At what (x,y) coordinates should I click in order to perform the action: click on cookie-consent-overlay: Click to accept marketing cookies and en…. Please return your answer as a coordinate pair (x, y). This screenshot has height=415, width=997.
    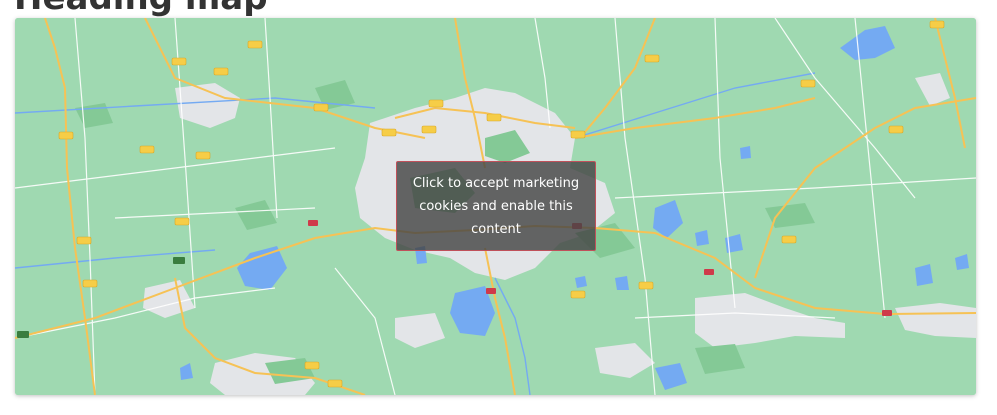
    Looking at the image, I should click on (496, 206).